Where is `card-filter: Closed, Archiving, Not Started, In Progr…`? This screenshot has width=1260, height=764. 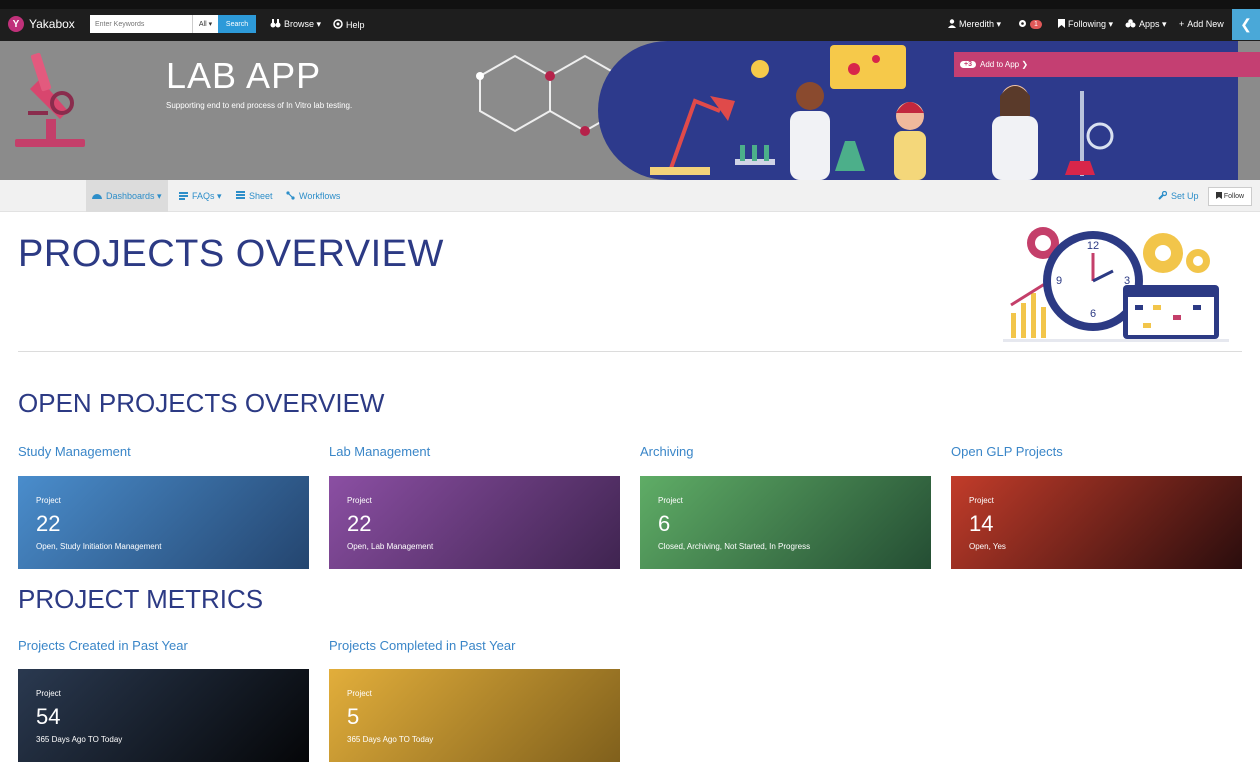
card-filter: Closed, Archiving, Not Started, In Progr… is located at coordinates (734, 546).